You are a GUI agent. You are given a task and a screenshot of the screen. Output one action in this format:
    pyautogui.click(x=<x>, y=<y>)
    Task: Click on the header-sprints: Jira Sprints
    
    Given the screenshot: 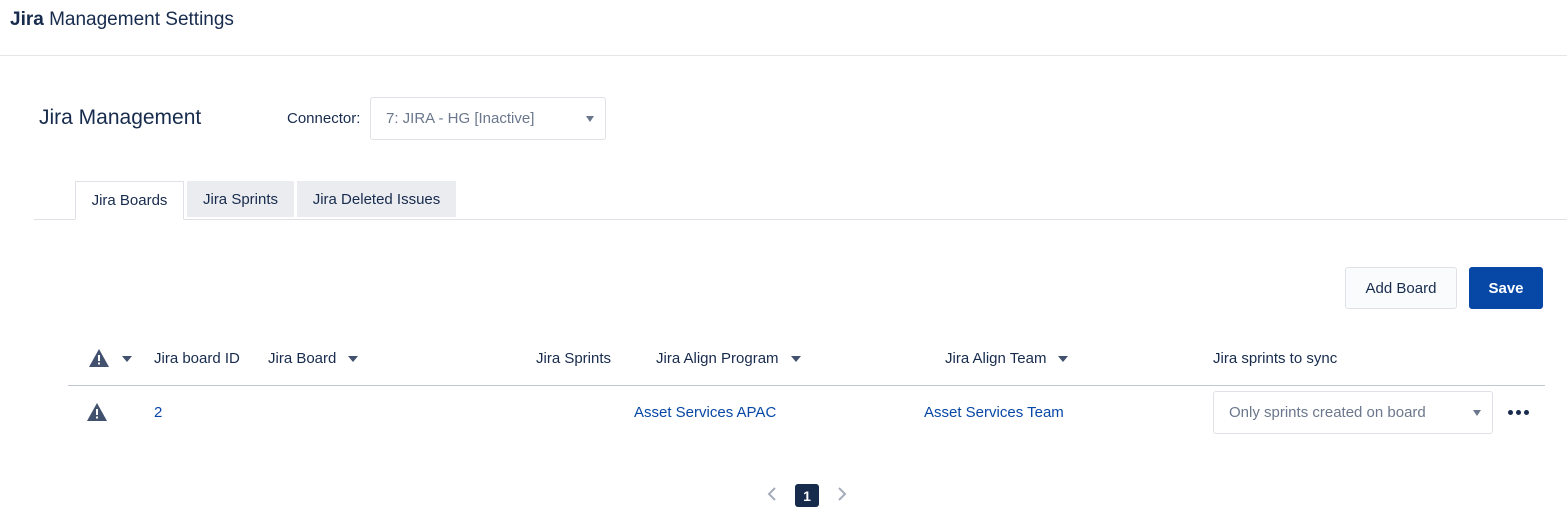 What is the action you would take?
    pyautogui.click(x=573, y=358)
    